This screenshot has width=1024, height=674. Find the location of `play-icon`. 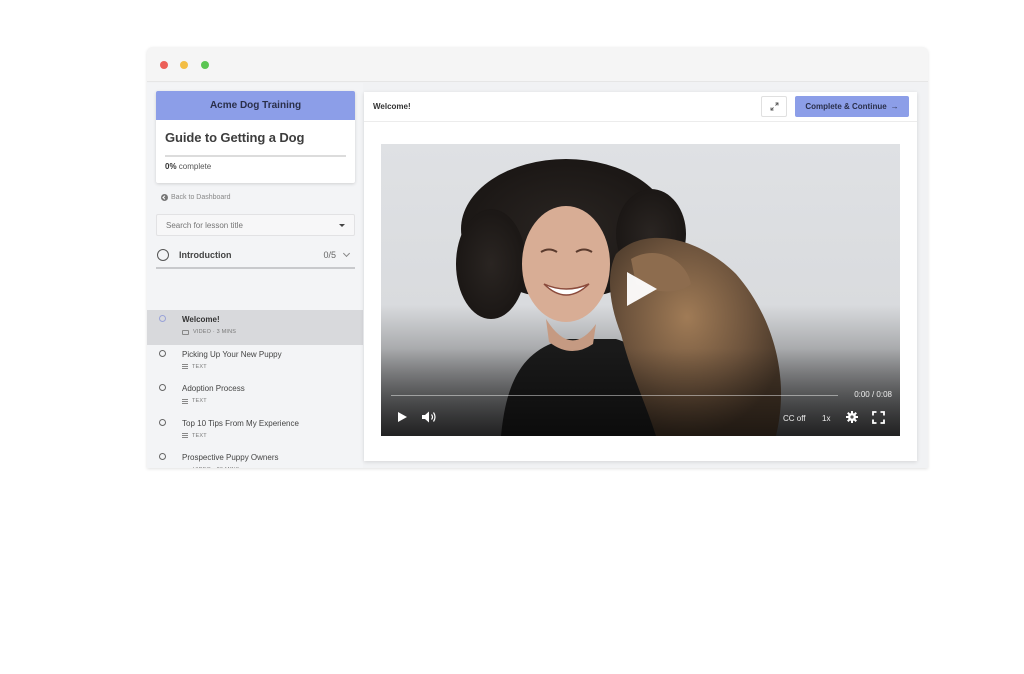

play-icon is located at coordinates (402, 417).